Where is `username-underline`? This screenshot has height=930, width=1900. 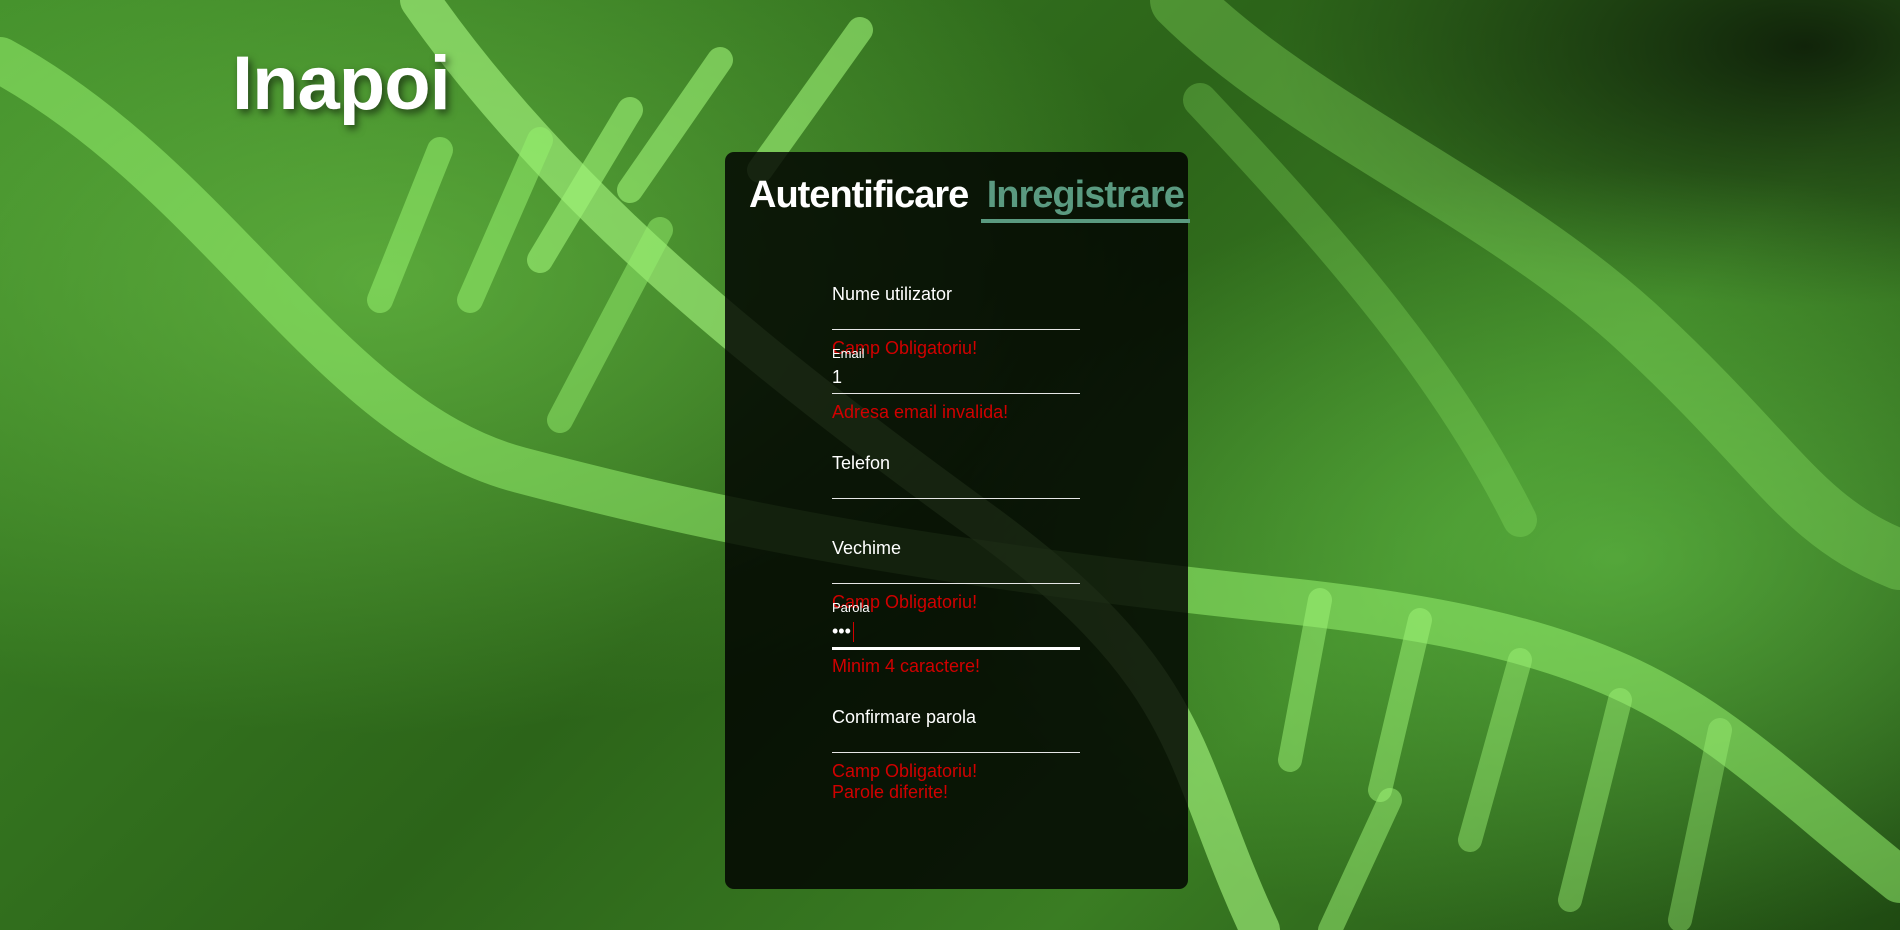
username-underline is located at coordinates (956, 329).